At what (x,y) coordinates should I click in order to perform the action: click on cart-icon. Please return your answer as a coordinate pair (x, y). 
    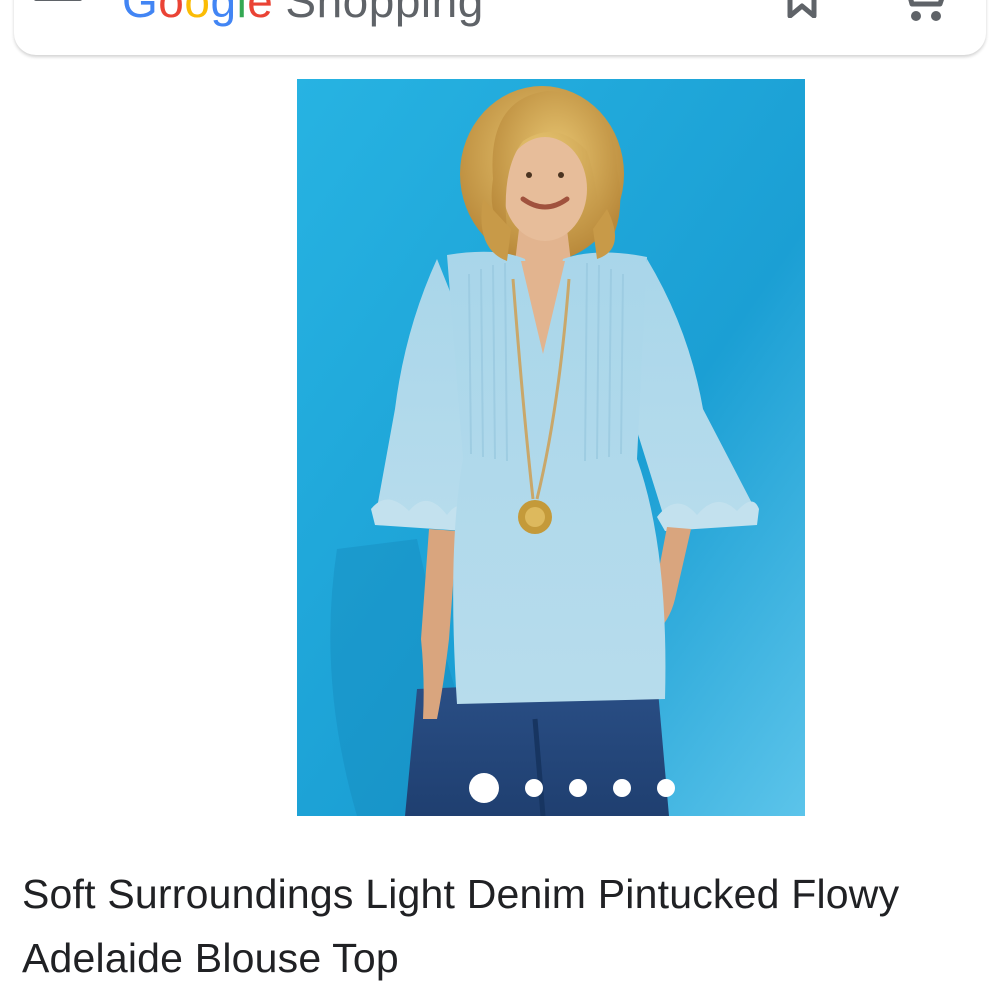
    Looking at the image, I should click on (922, 11).